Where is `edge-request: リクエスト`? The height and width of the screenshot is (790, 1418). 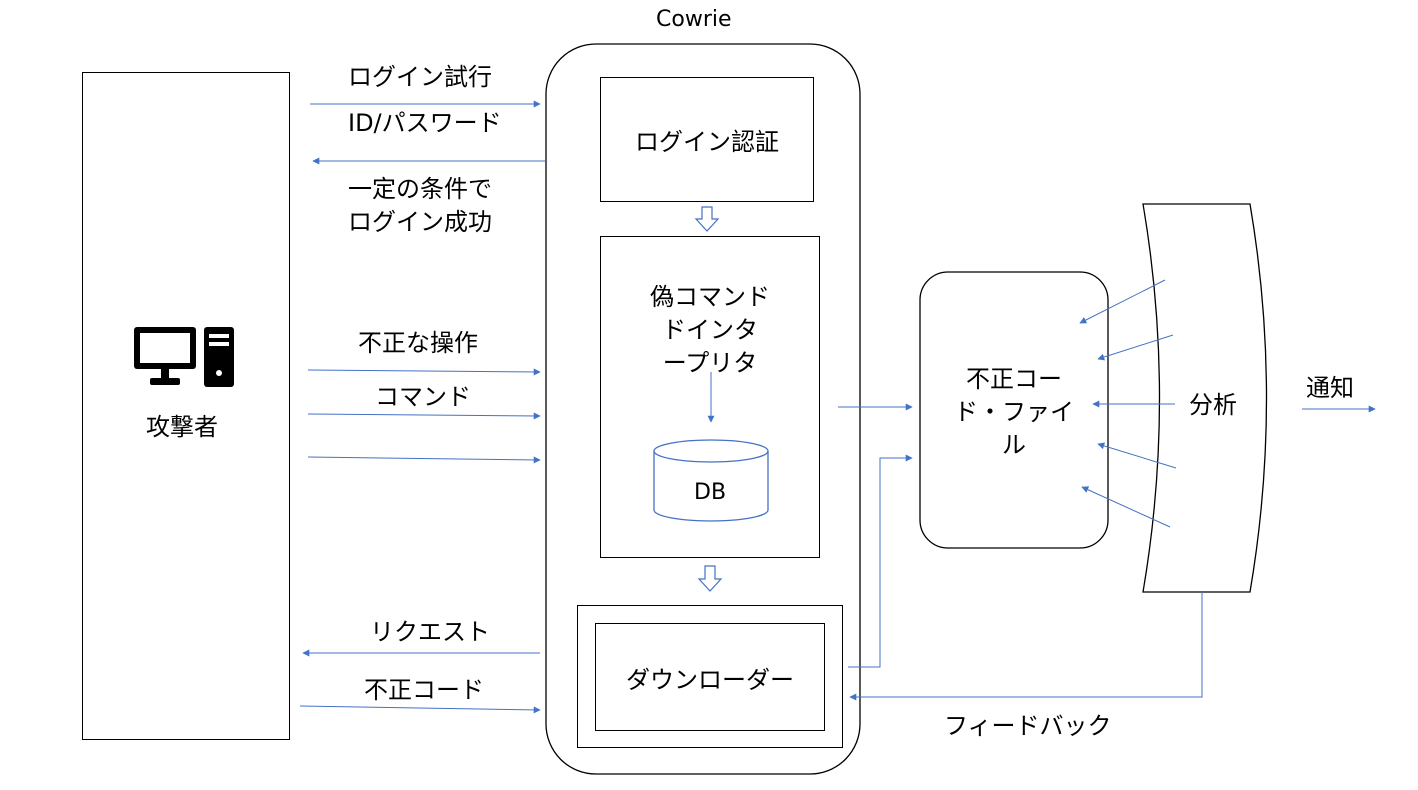
edge-request: リクエスト is located at coordinates (430, 632).